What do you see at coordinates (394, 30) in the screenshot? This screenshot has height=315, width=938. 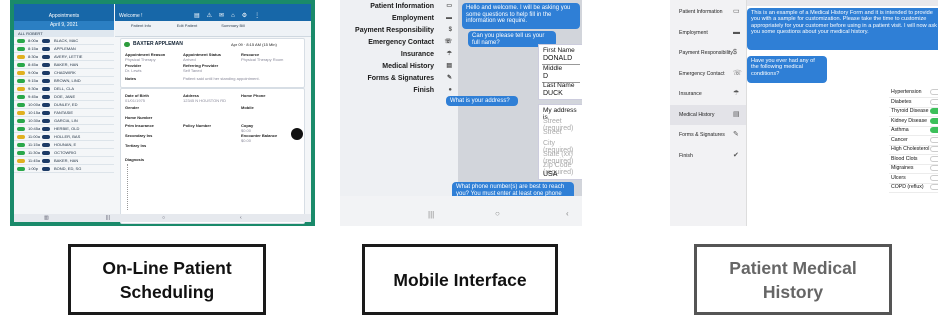 I see `menu-item-label: Payment Responsibility` at bounding box center [394, 30].